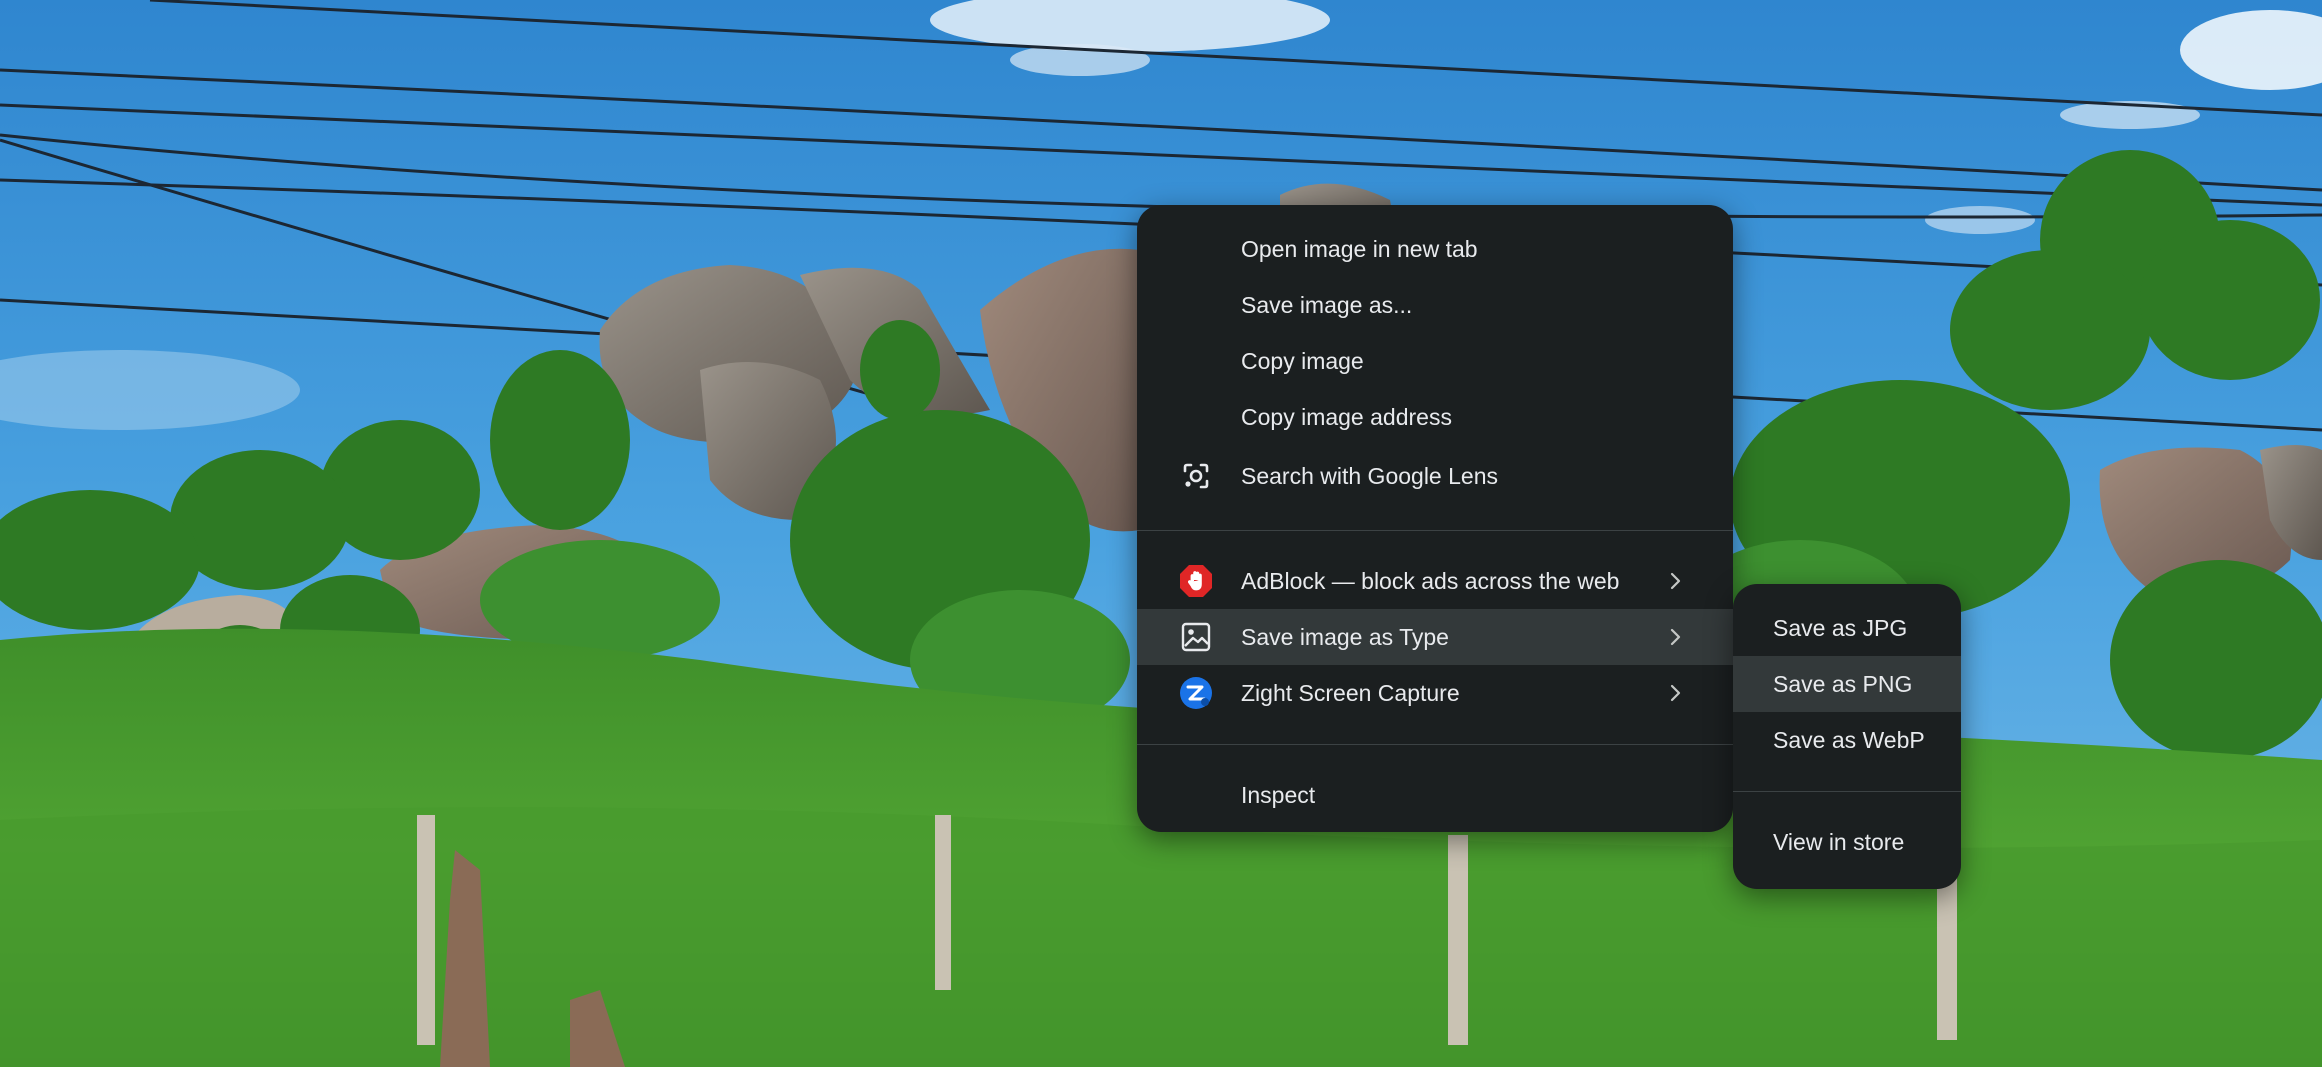  I want to click on menu-item-label: Copy image address, so click(1346, 416).